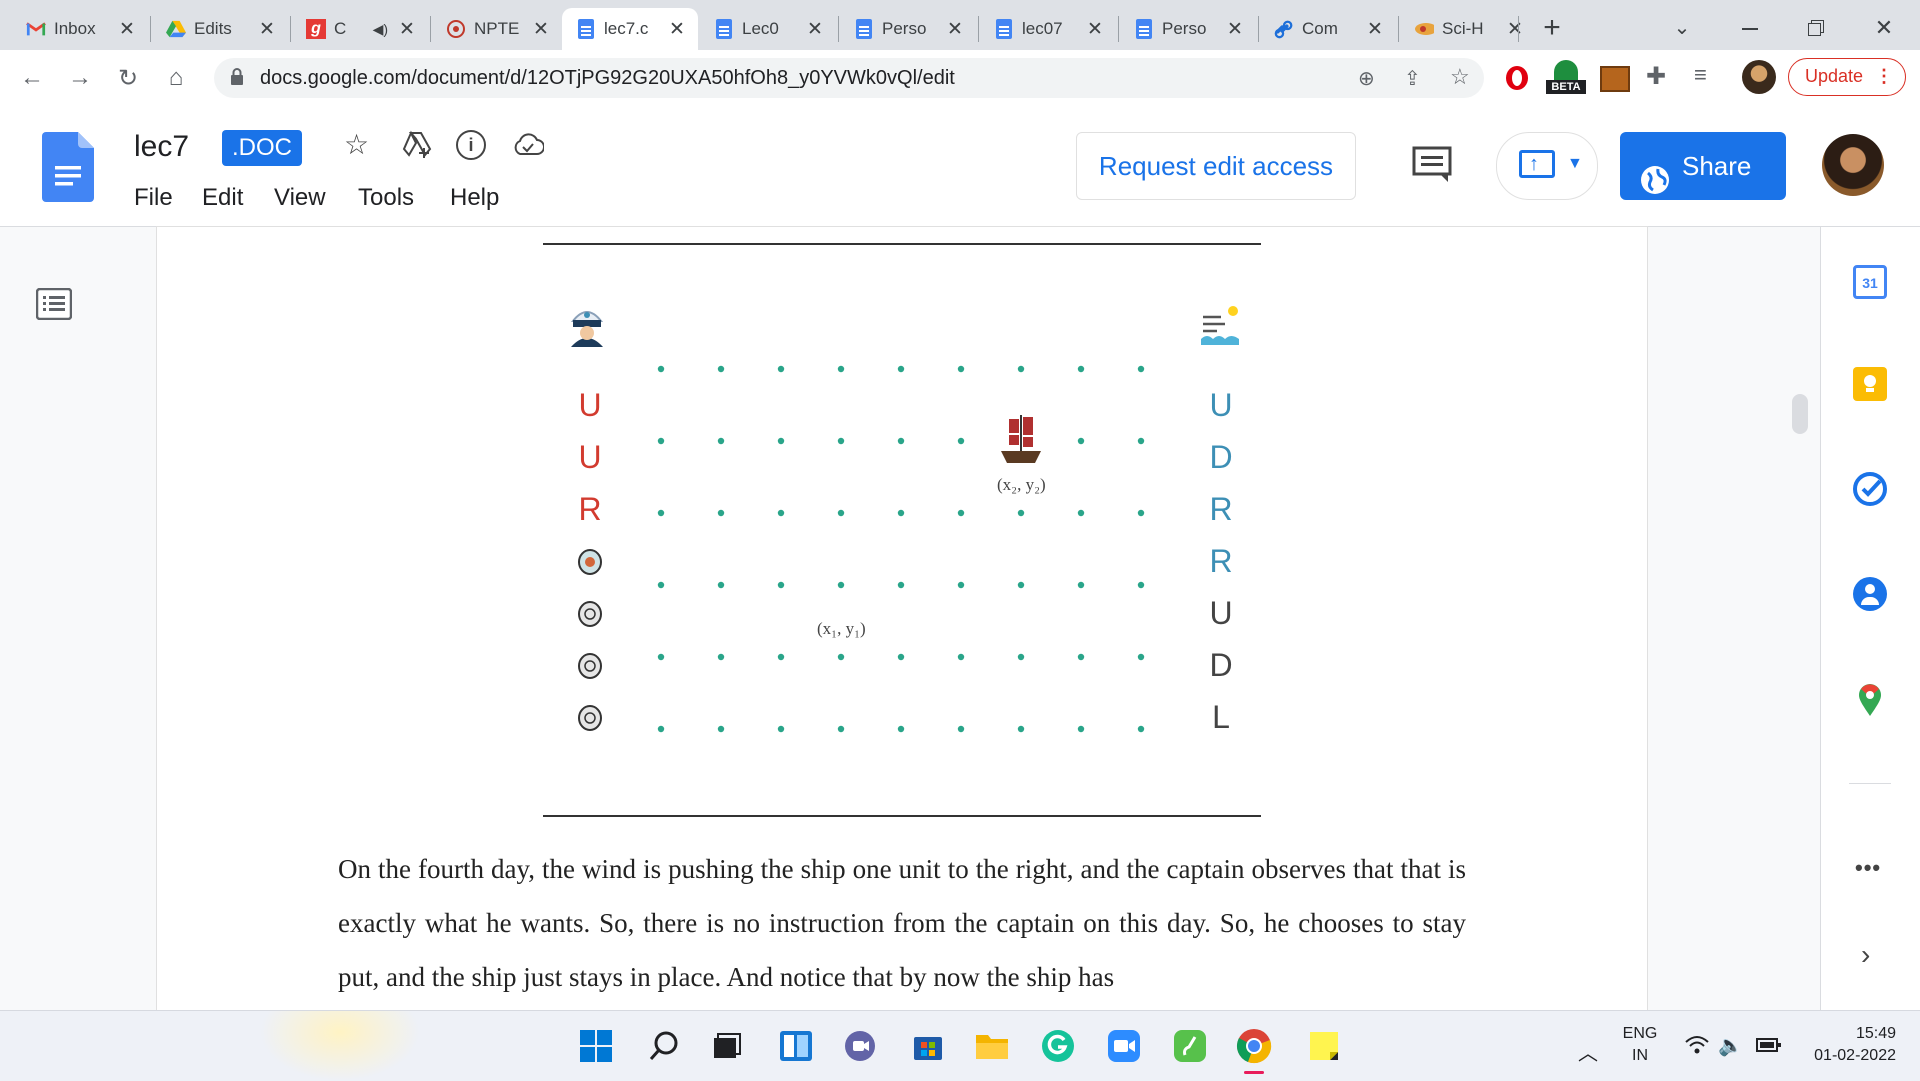 This screenshot has height=1081, width=1920. Describe the element at coordinates (1865, 955) in the screenshot. I see `chevron-right-icon: ›` at that location.